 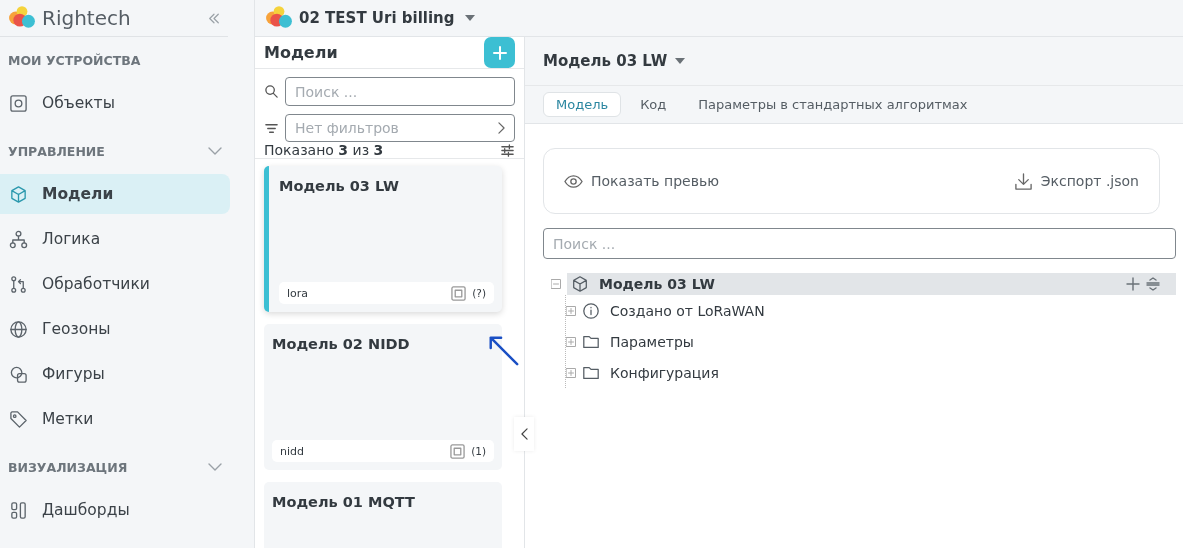 What do you see at coordinates (18, 374) in the screenshot?
I see `shapes-icon` at bounding box center [18, 374].